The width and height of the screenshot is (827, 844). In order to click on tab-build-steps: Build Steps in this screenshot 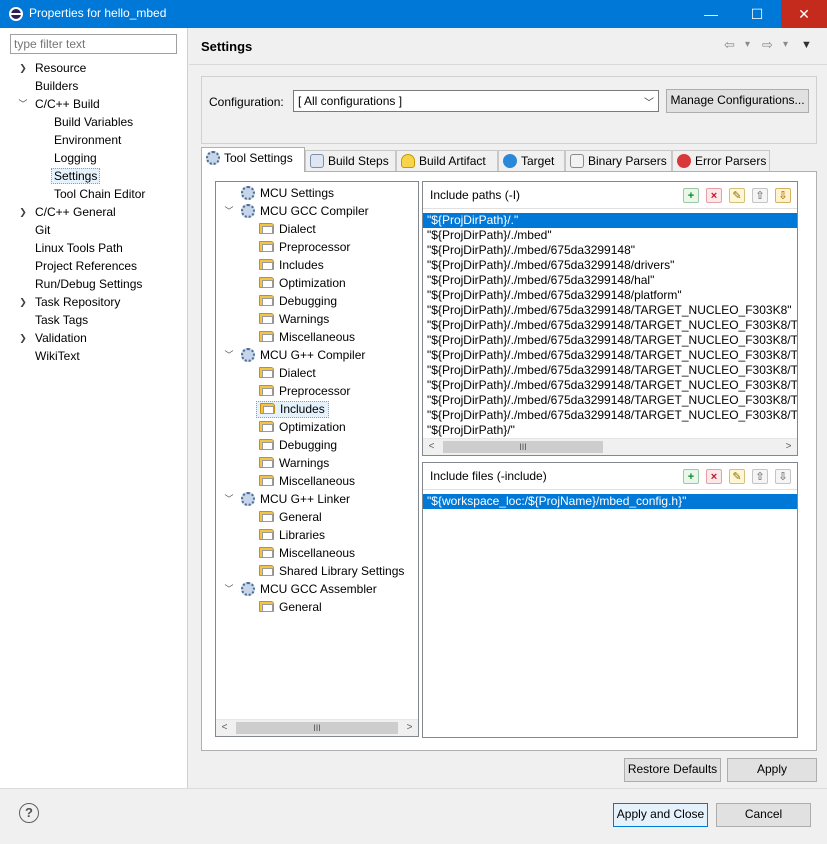, I will do `click(350, 160)`.